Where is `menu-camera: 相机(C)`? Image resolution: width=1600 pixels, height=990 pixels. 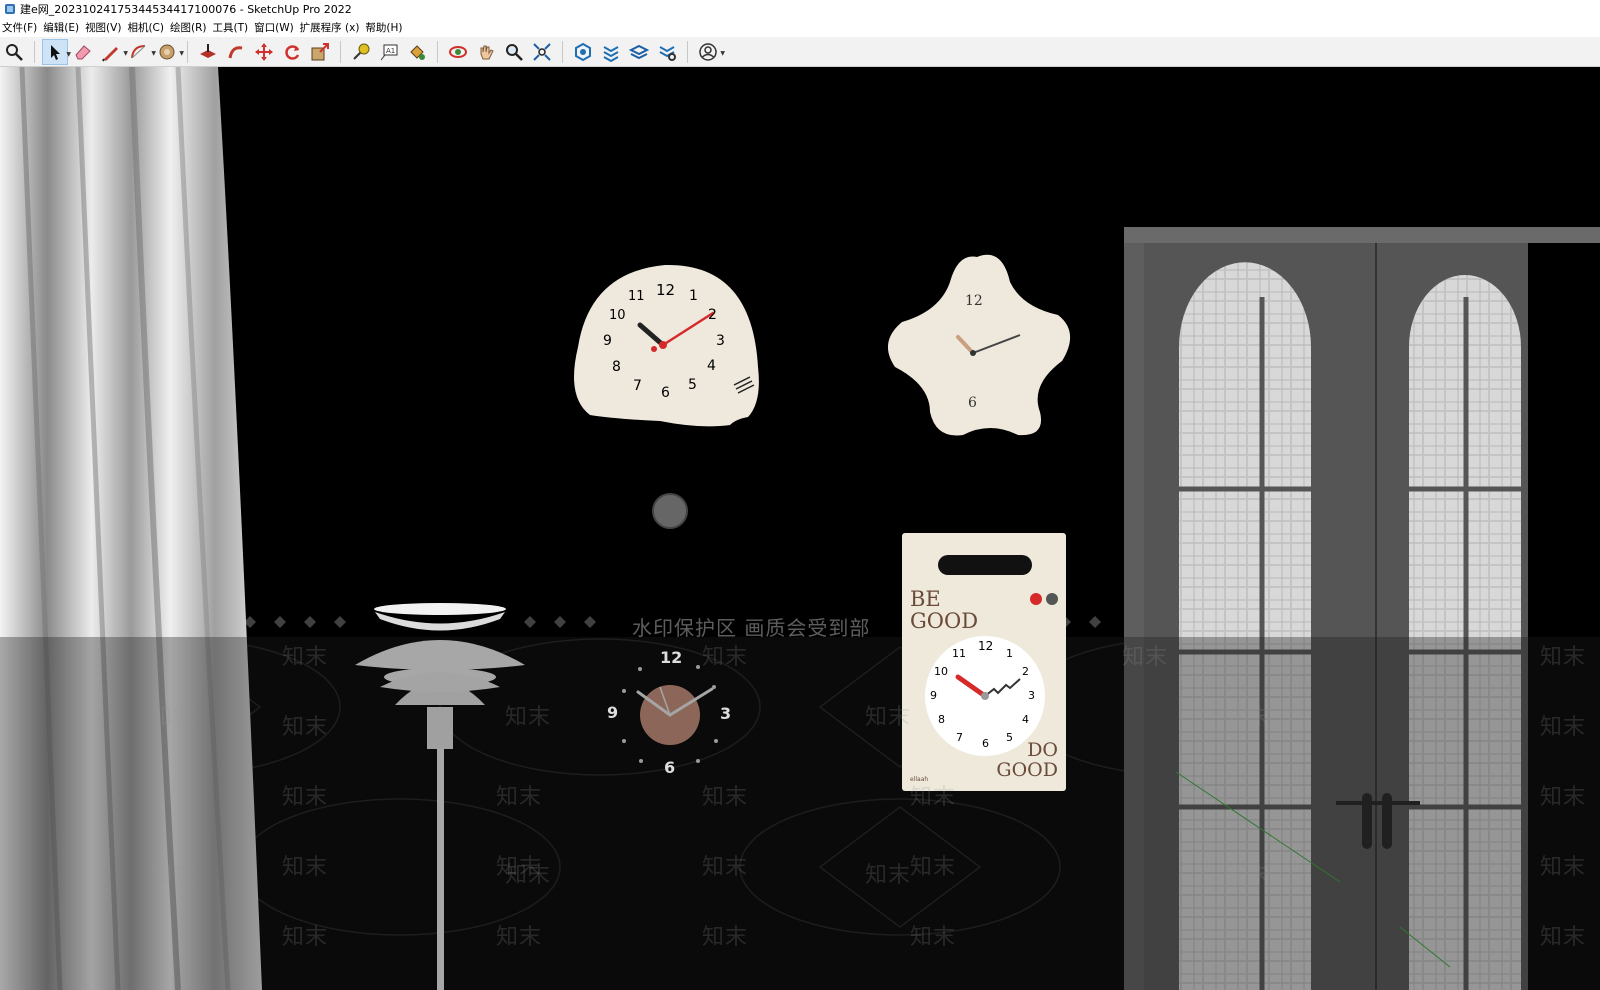
menu-camera: 相机(C) is located at coordinates (146, 27).